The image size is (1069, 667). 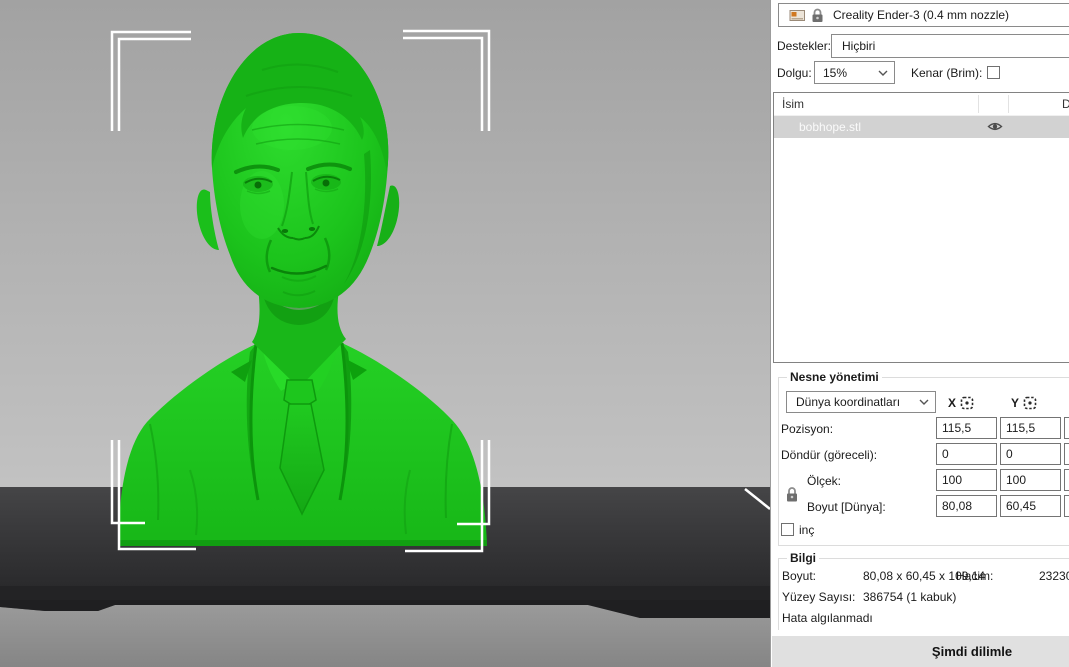 I want to click on axis-y-header: Y, so click(x=1015, y=403).